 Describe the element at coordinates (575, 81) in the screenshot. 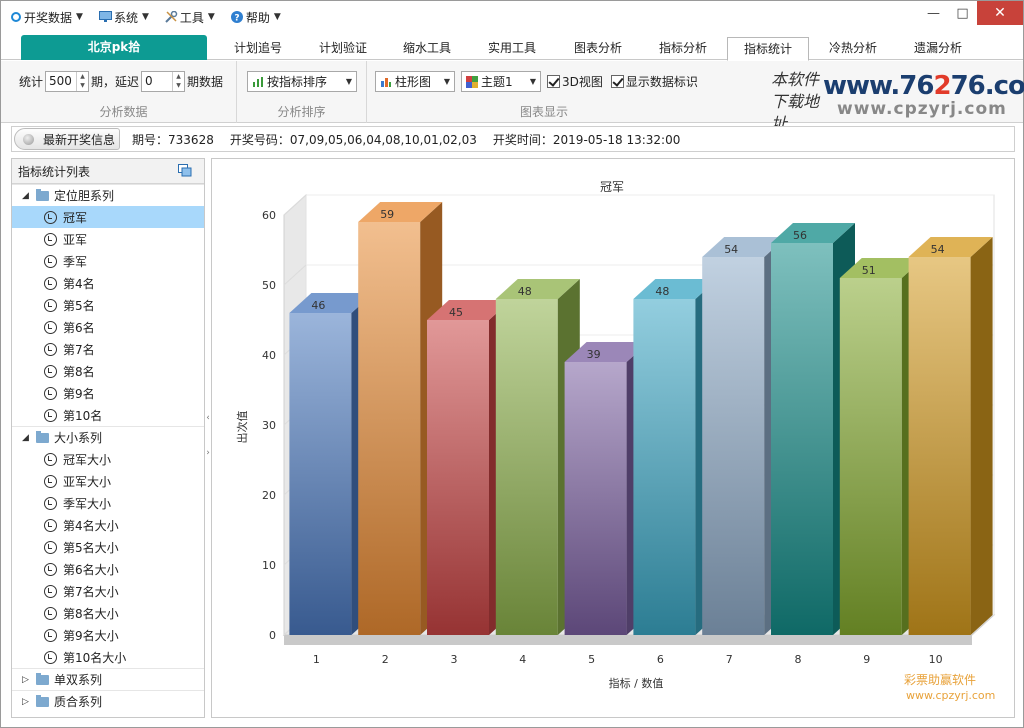

I see `view3d-checkbox: 3D视图` at that location.